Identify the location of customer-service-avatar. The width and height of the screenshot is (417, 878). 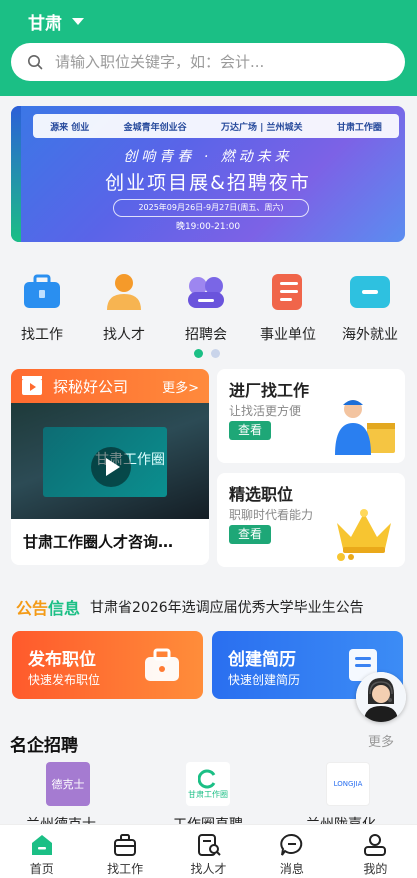
(381, 697).